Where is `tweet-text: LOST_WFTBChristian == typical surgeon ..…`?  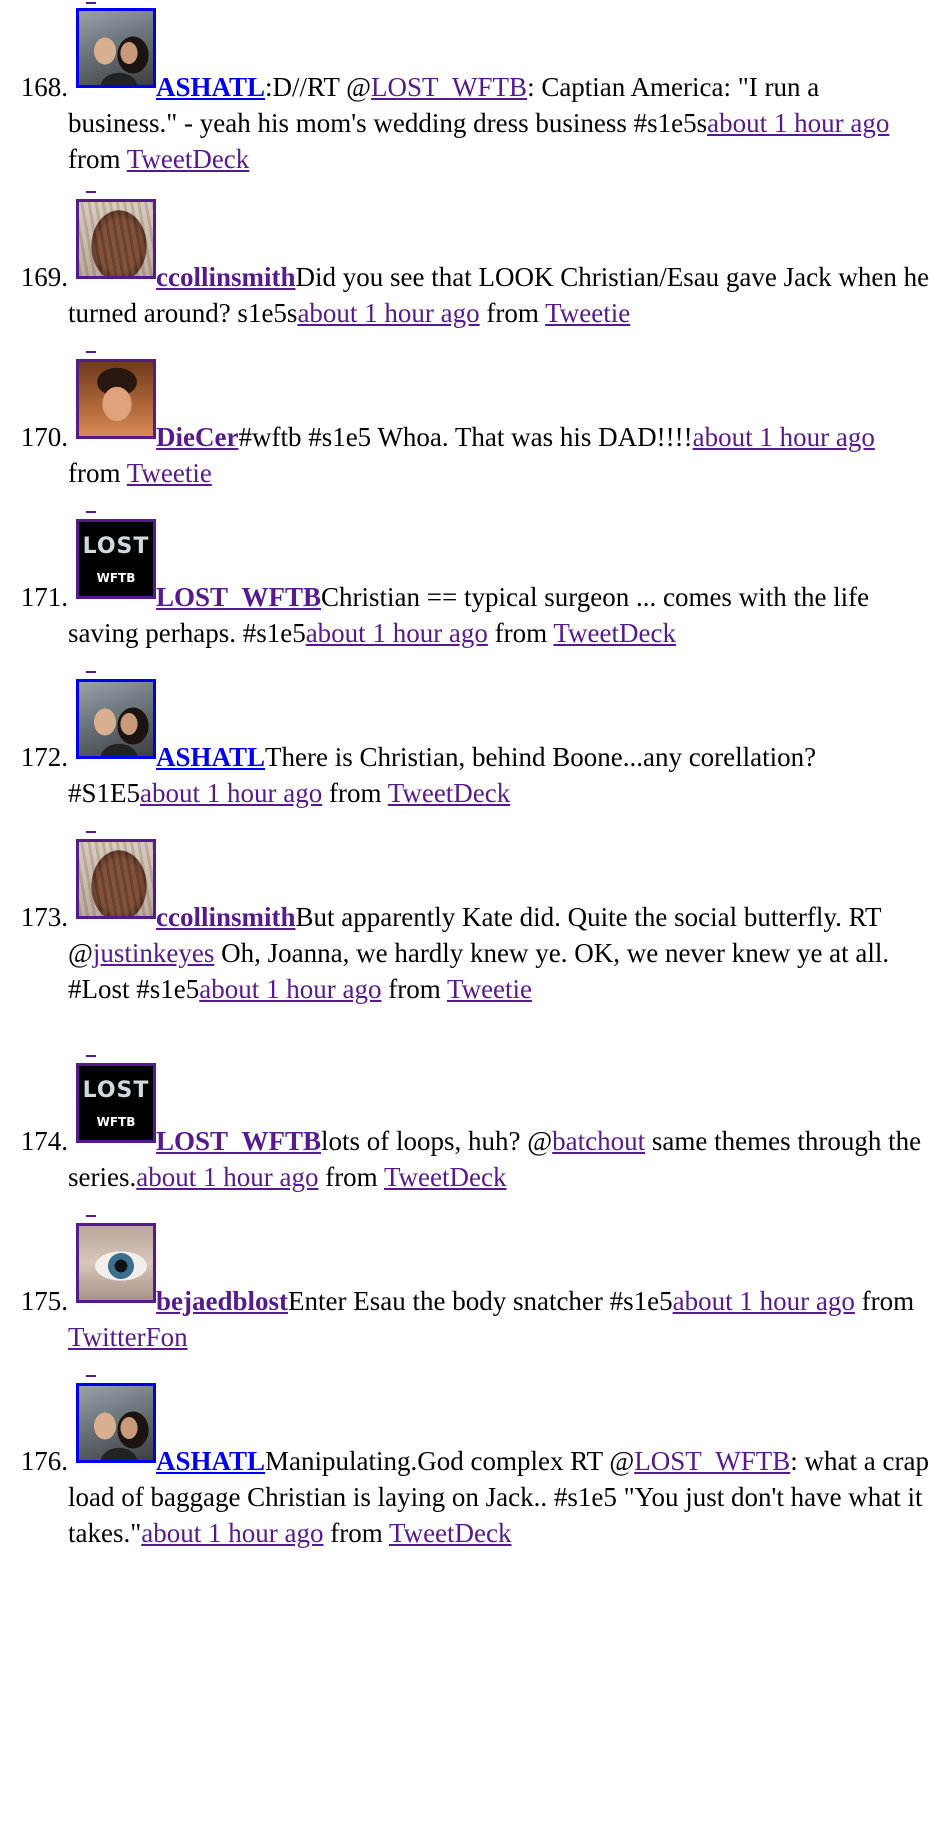
tweet-text: LOST_WFTBChristian == typical surgeon ..… is located at coordinates (500, 615).